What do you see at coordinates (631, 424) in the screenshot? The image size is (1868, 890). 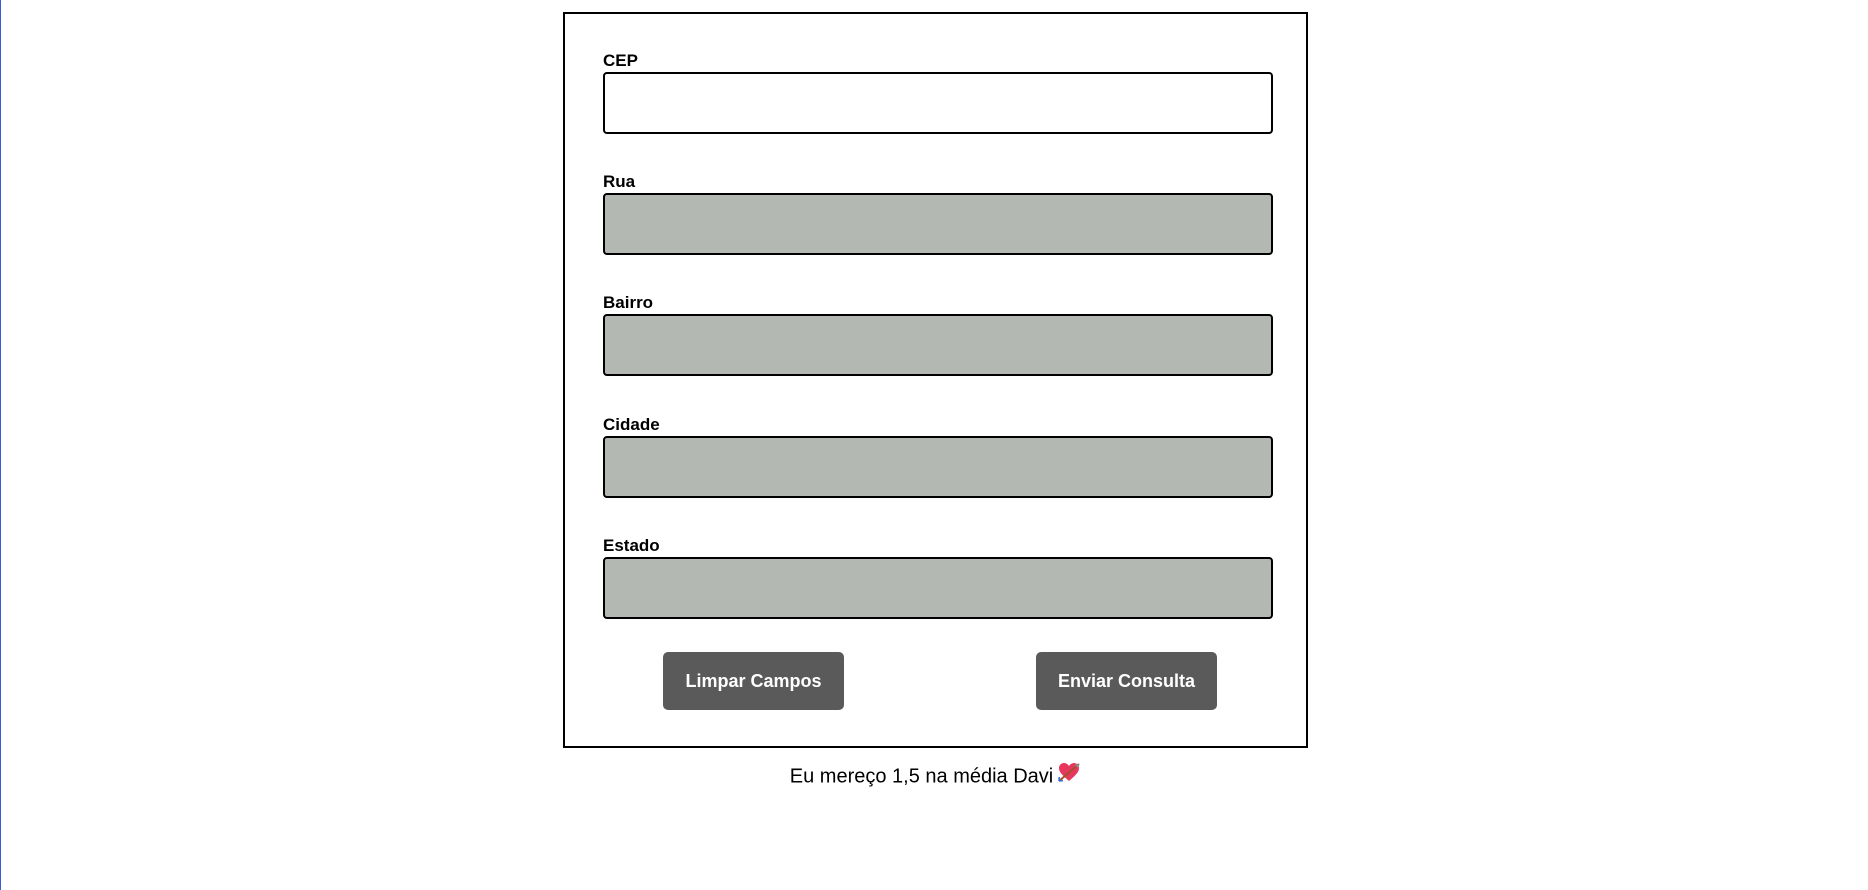 I see `cidade-label: Cidade` at bounding box center [631, 424].